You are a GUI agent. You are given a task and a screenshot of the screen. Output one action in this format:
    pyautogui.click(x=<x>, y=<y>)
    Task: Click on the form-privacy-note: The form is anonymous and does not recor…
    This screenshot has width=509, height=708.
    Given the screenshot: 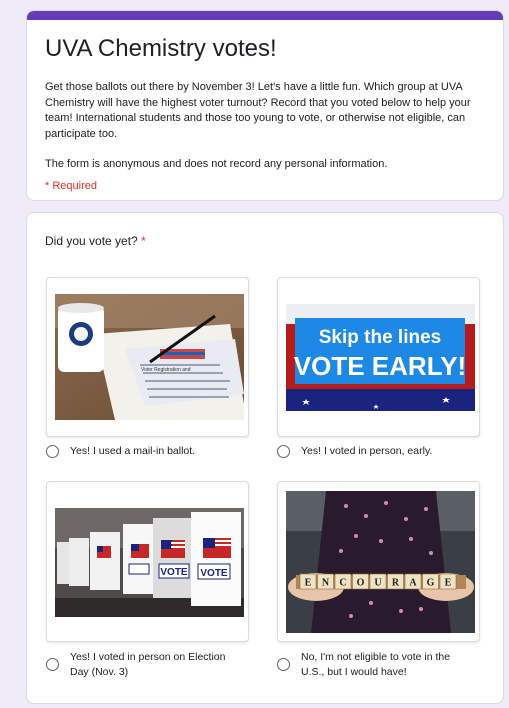 What is the action you would take?
    pyautogui.click(x=216, y=164)
    